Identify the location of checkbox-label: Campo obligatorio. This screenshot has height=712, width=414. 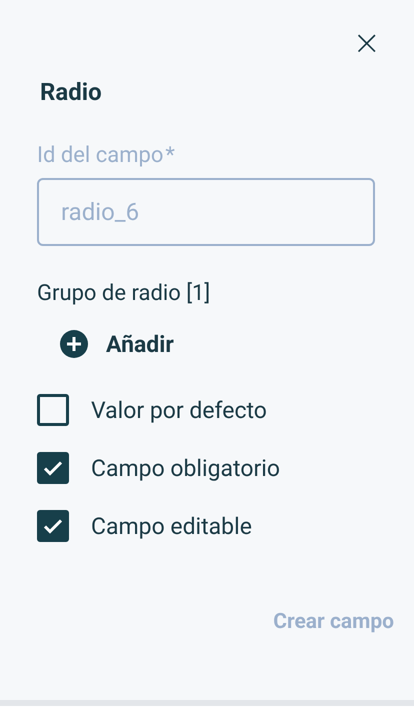
(185, 468).